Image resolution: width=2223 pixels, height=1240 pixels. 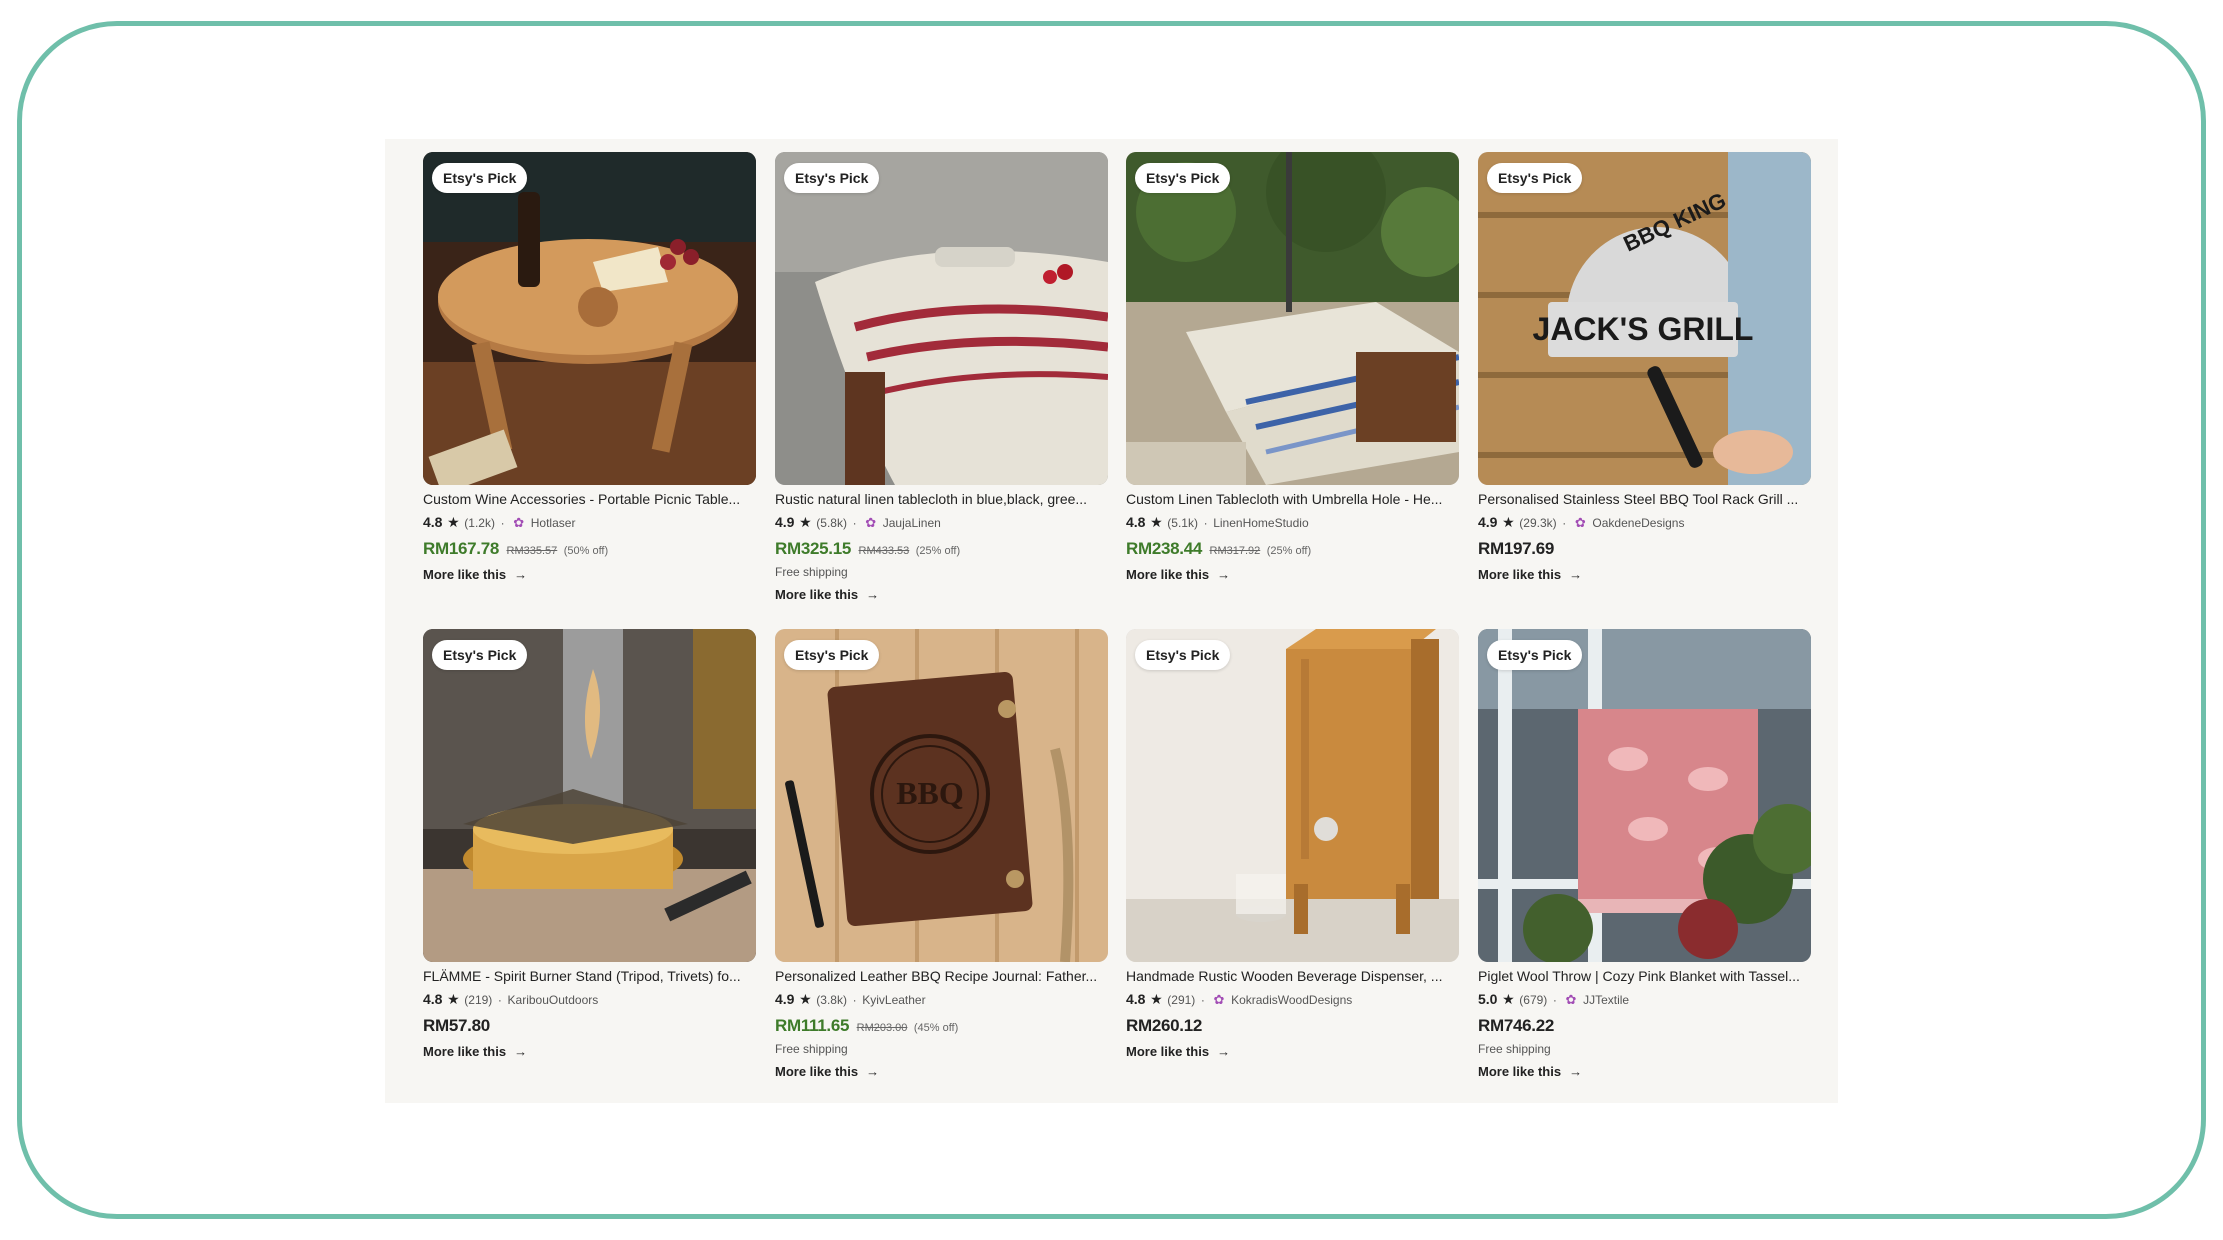 What do you see at coordinates (1643, 329) in the screenshot?
I see `svg-text: JACK'S GRILL` at bounding box center [1643, 329].